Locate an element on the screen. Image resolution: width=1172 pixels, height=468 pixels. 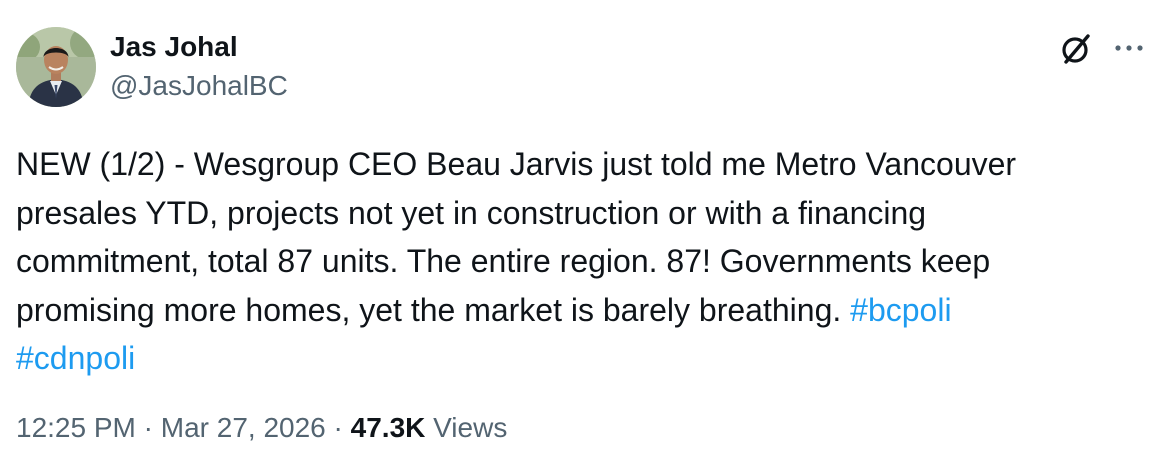
avatar-photo is located at coordinates (56, 67).